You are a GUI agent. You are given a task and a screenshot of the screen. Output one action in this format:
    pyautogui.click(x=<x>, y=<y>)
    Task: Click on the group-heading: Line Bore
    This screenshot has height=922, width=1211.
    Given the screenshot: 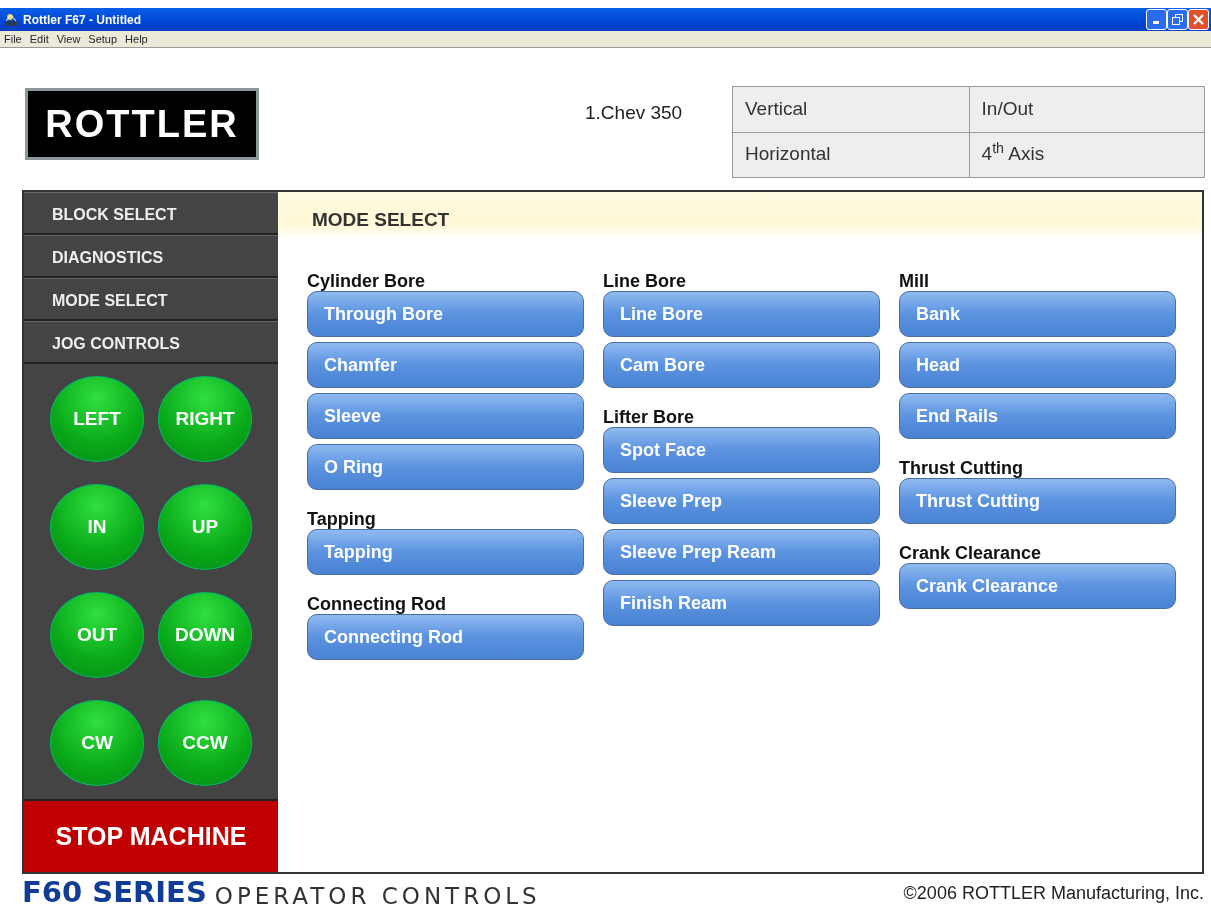 What is the action you would take?
    pyautogui.click(x=645, y=280)
    